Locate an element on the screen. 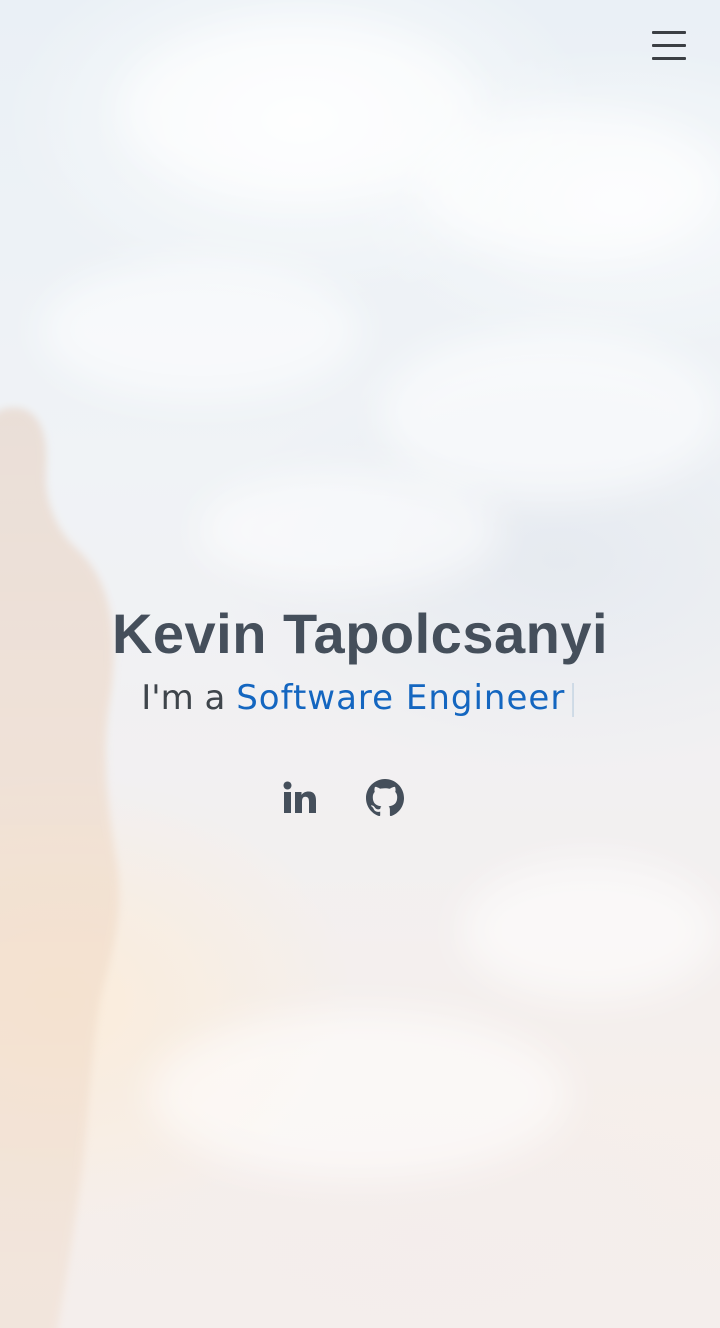 The height and width of the screenshot is (1328, 720). github-link is located at coordinates (385, 798).